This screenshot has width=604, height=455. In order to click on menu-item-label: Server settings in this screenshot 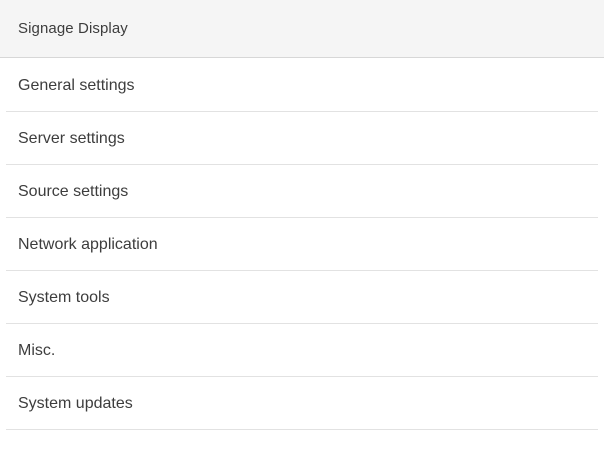, I will do `click(71, 138)`.